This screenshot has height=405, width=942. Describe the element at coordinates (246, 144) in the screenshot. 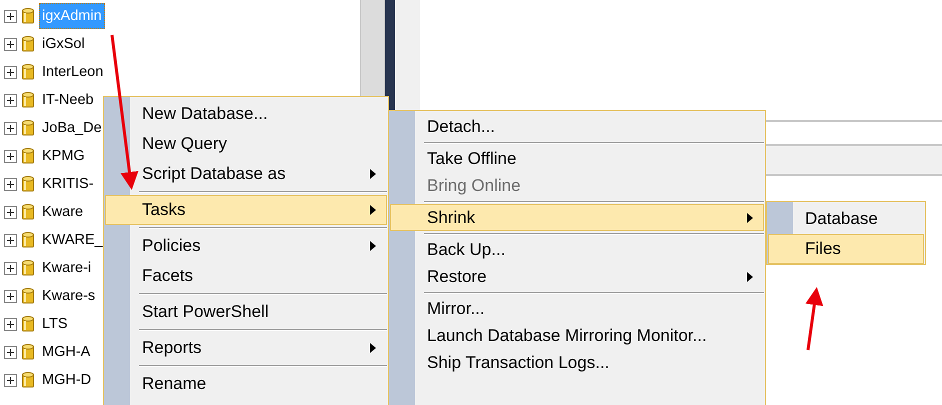

I see `menu-item: New Query` at that location.